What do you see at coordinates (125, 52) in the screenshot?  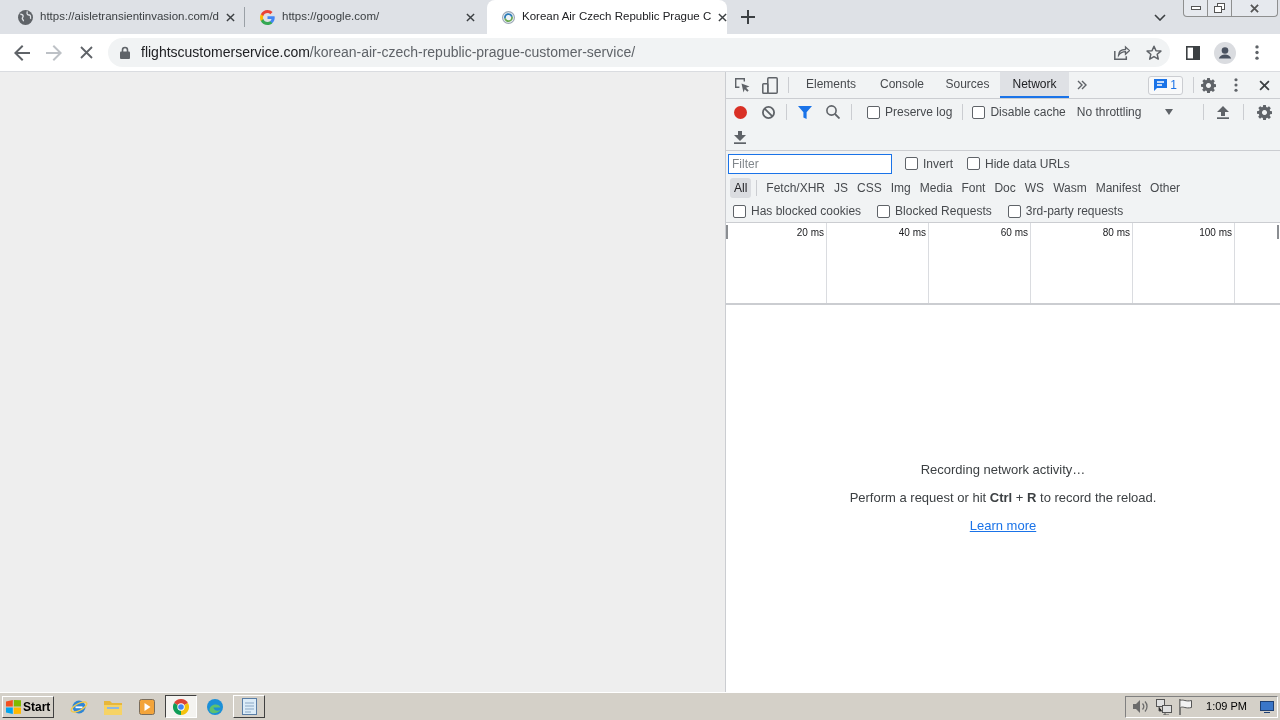 I see `lock-icon` at bounding box center [125, 52].